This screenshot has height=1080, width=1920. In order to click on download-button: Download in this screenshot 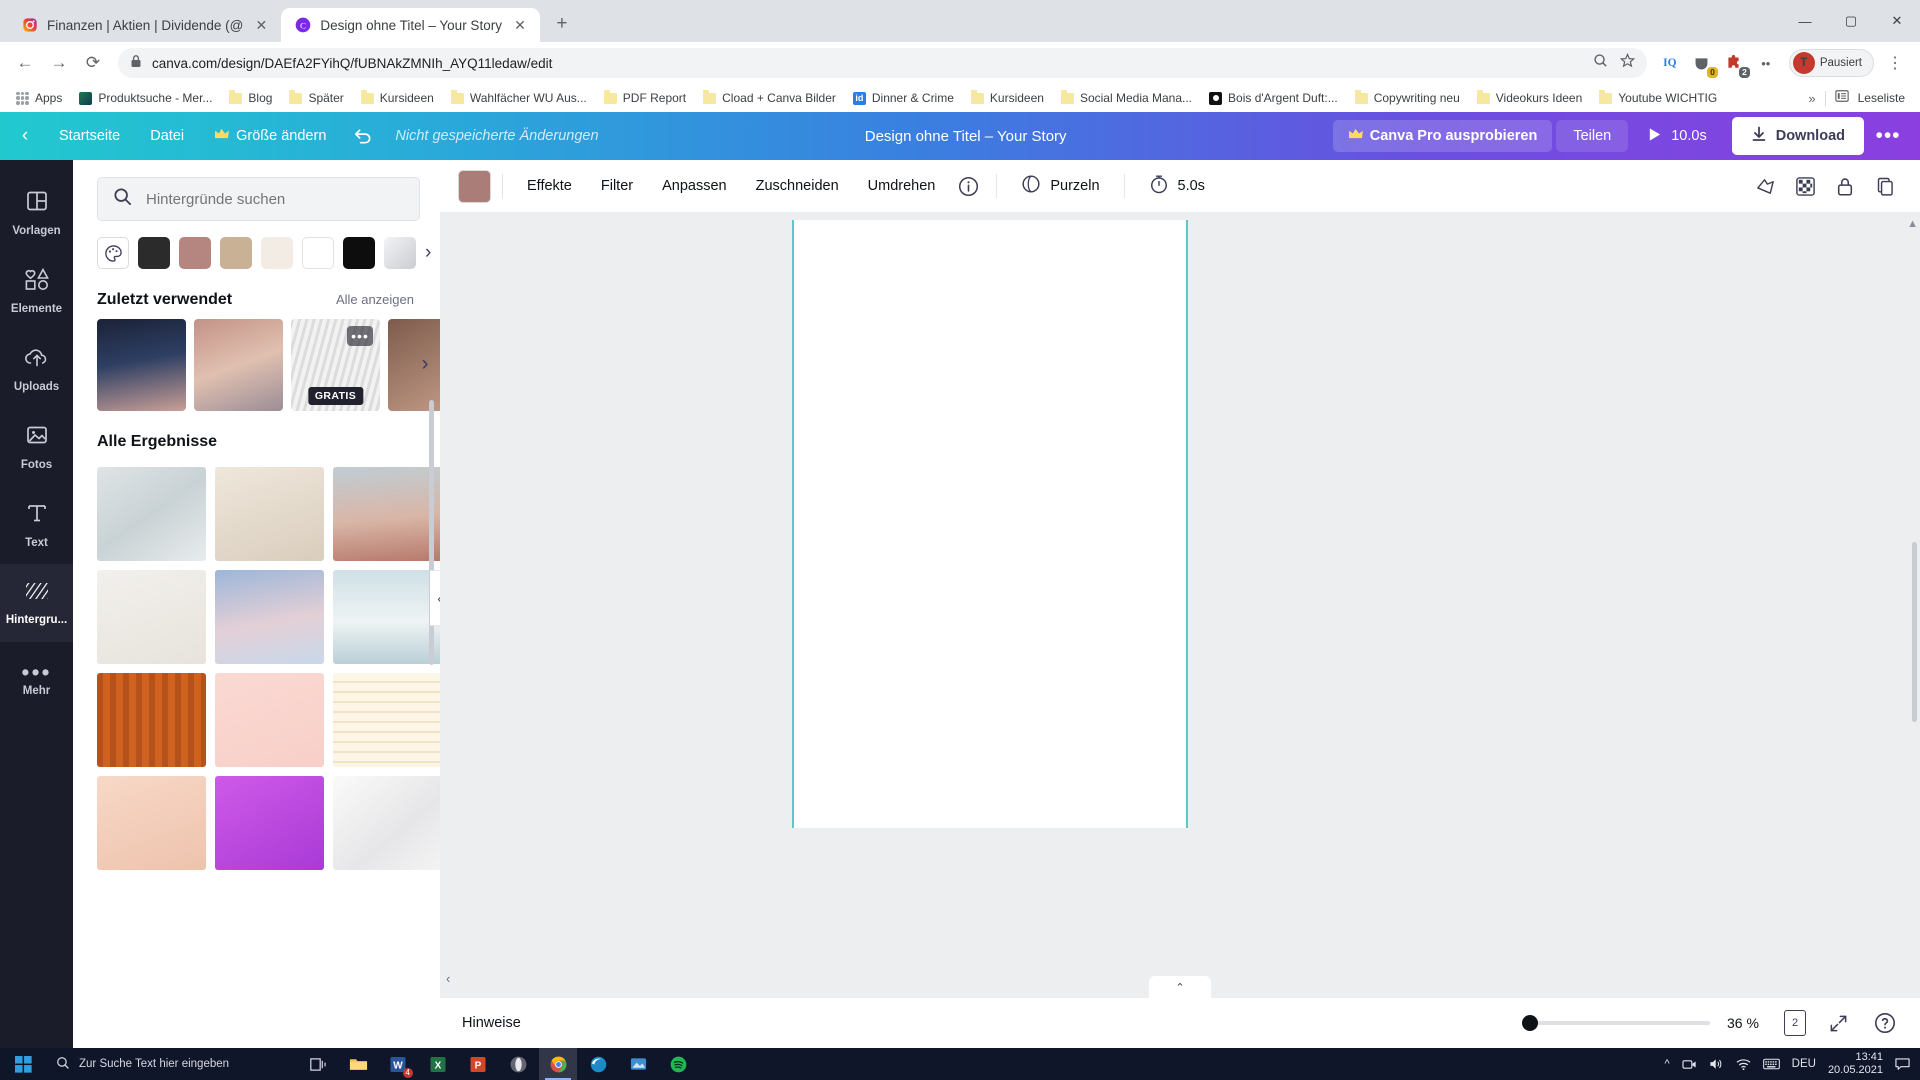, I will do `click(1797, 136)`.